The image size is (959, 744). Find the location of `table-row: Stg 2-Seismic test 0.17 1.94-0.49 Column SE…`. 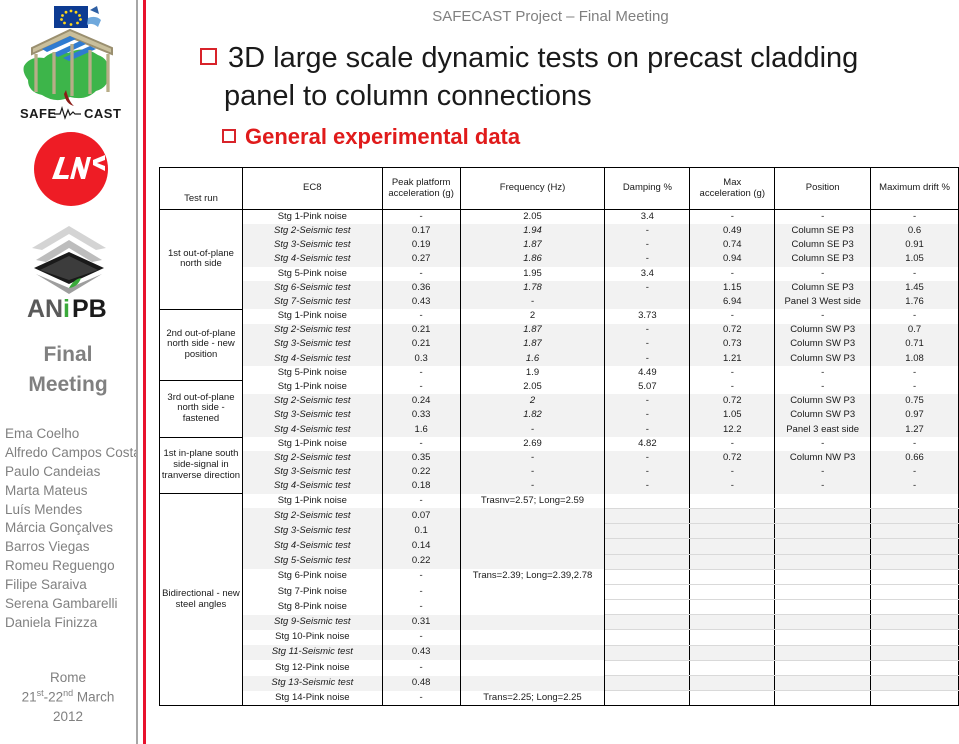

table-row: Stg 2-Seismic test 0.17 1.94-0.49 Column SE… is located at coordinates (559, 231).